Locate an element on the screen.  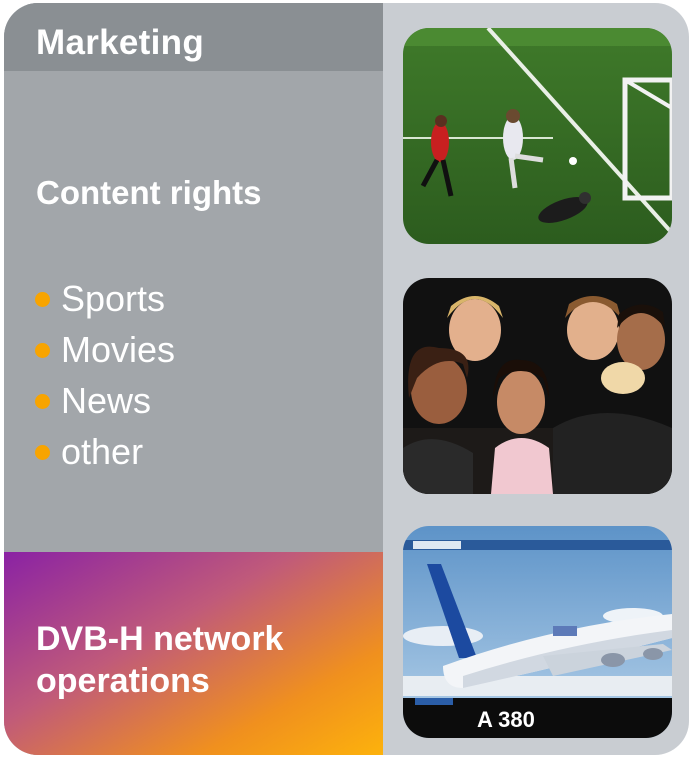
group-of-friends-icon is located at coordinates (537, 386).